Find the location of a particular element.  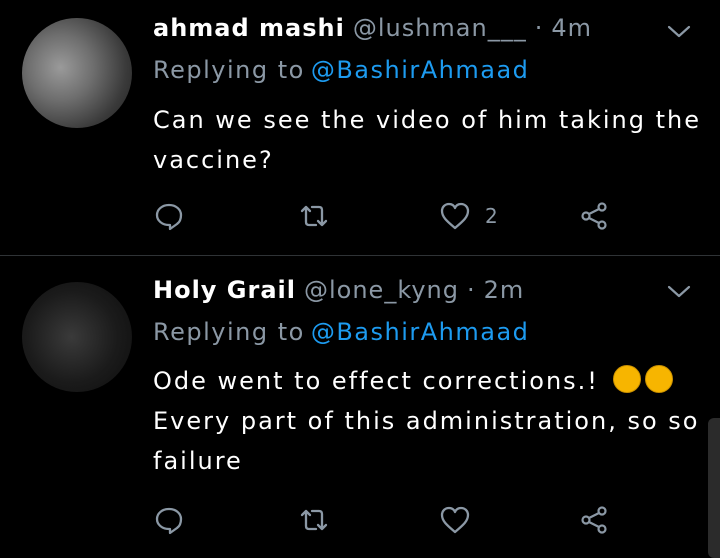

timestamp: 2m is located at coordinates (504, 290).